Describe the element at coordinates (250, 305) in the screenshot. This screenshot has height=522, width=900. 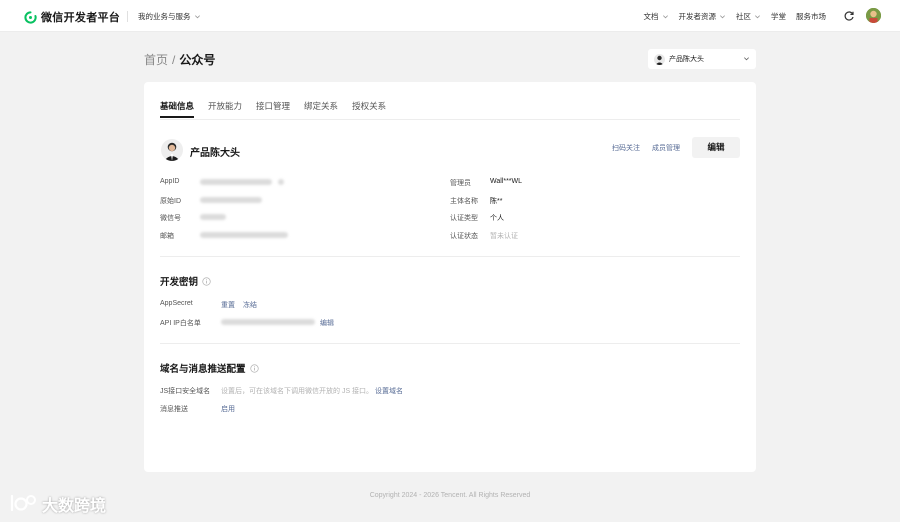
I see `appsecret-freeze-link: 冻结` at that location.